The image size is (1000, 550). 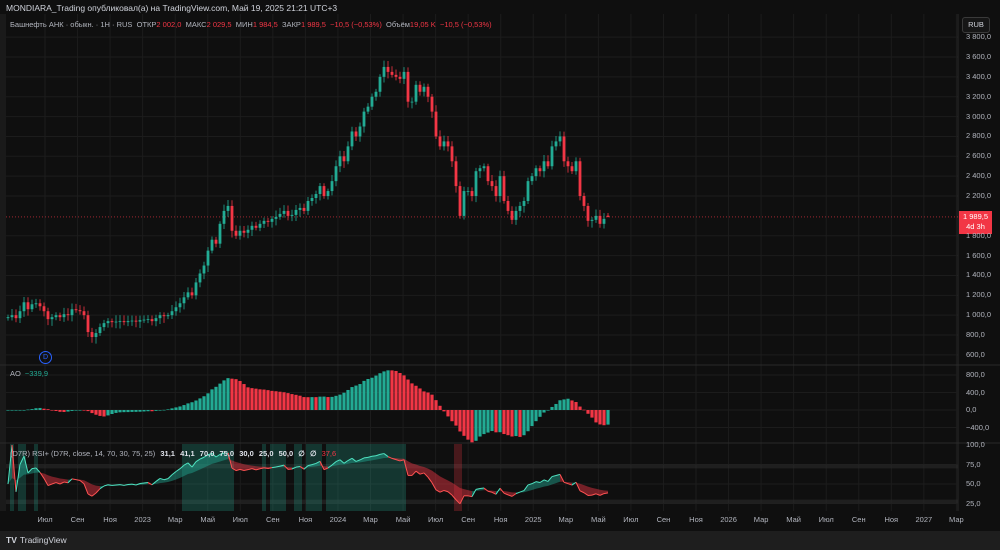 What do you see at coordinates (207, 453) in the screenshot?
I see `rsi-value: 70,0` at bounding box center [207, 453].